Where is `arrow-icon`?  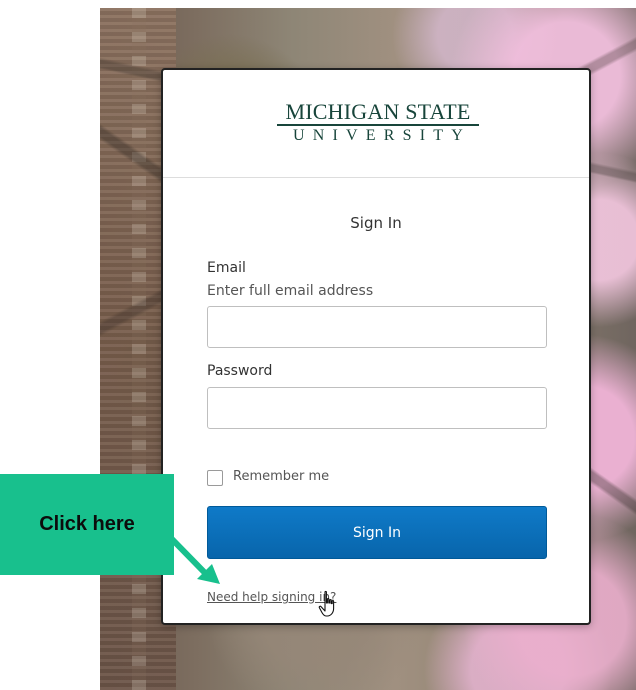
arrow-icon is located at coordinates (191, 556).